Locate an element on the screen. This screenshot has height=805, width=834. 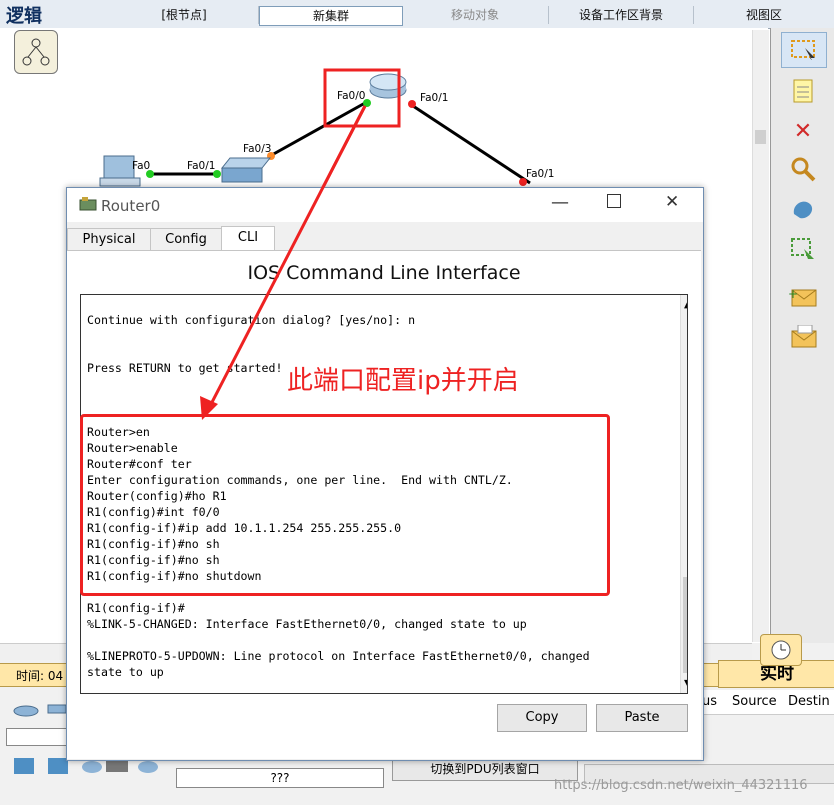
top-toolbar: 逻辑 [根节点] 新集群 移动对象 设备工作区背景 视图区 is located at coordinates (417, 14).